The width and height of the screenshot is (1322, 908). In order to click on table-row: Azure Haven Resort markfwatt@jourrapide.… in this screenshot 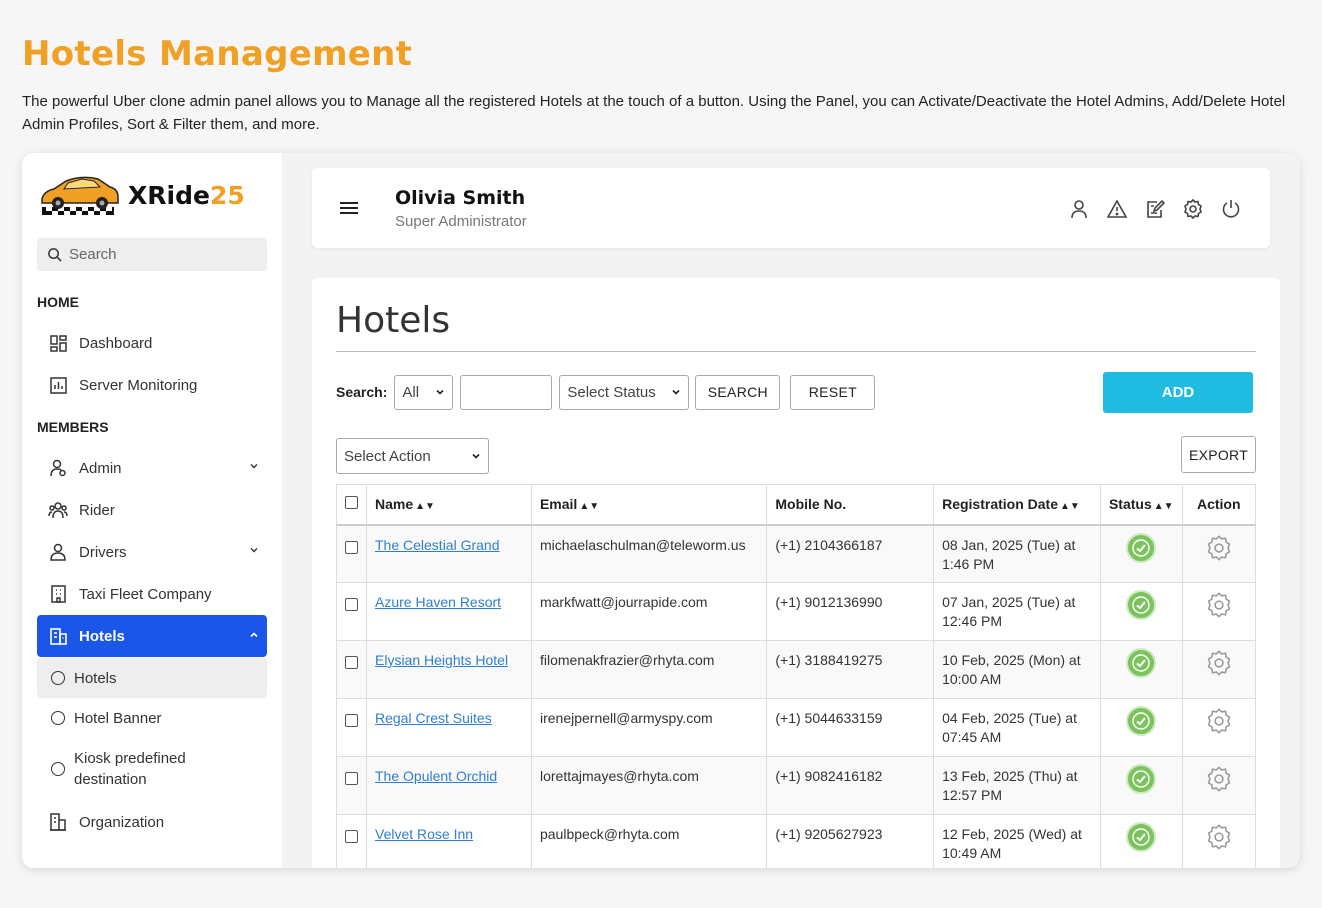, I will do `click(796, 611)`.